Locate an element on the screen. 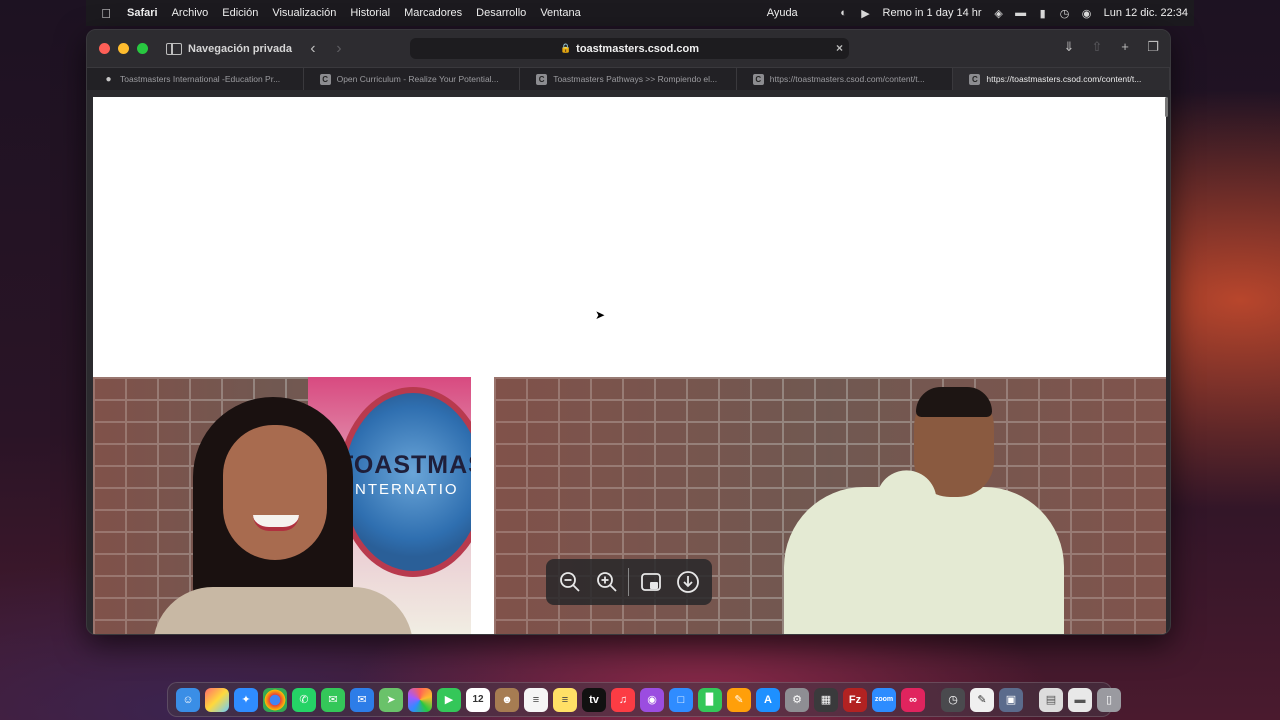 The height and width of the screenshot is (720, 1280). preview-icon: ▣ is located at coordinates (1011, 699).